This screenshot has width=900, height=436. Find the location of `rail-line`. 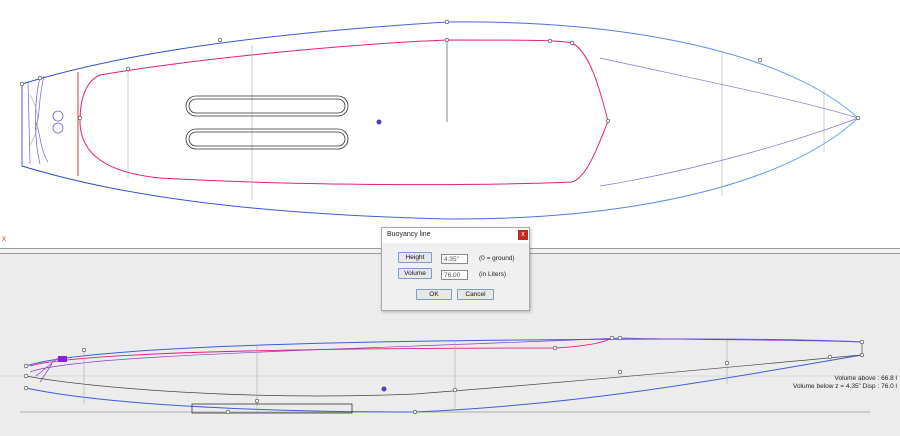

rail-line is located at coordinates (729, 122).